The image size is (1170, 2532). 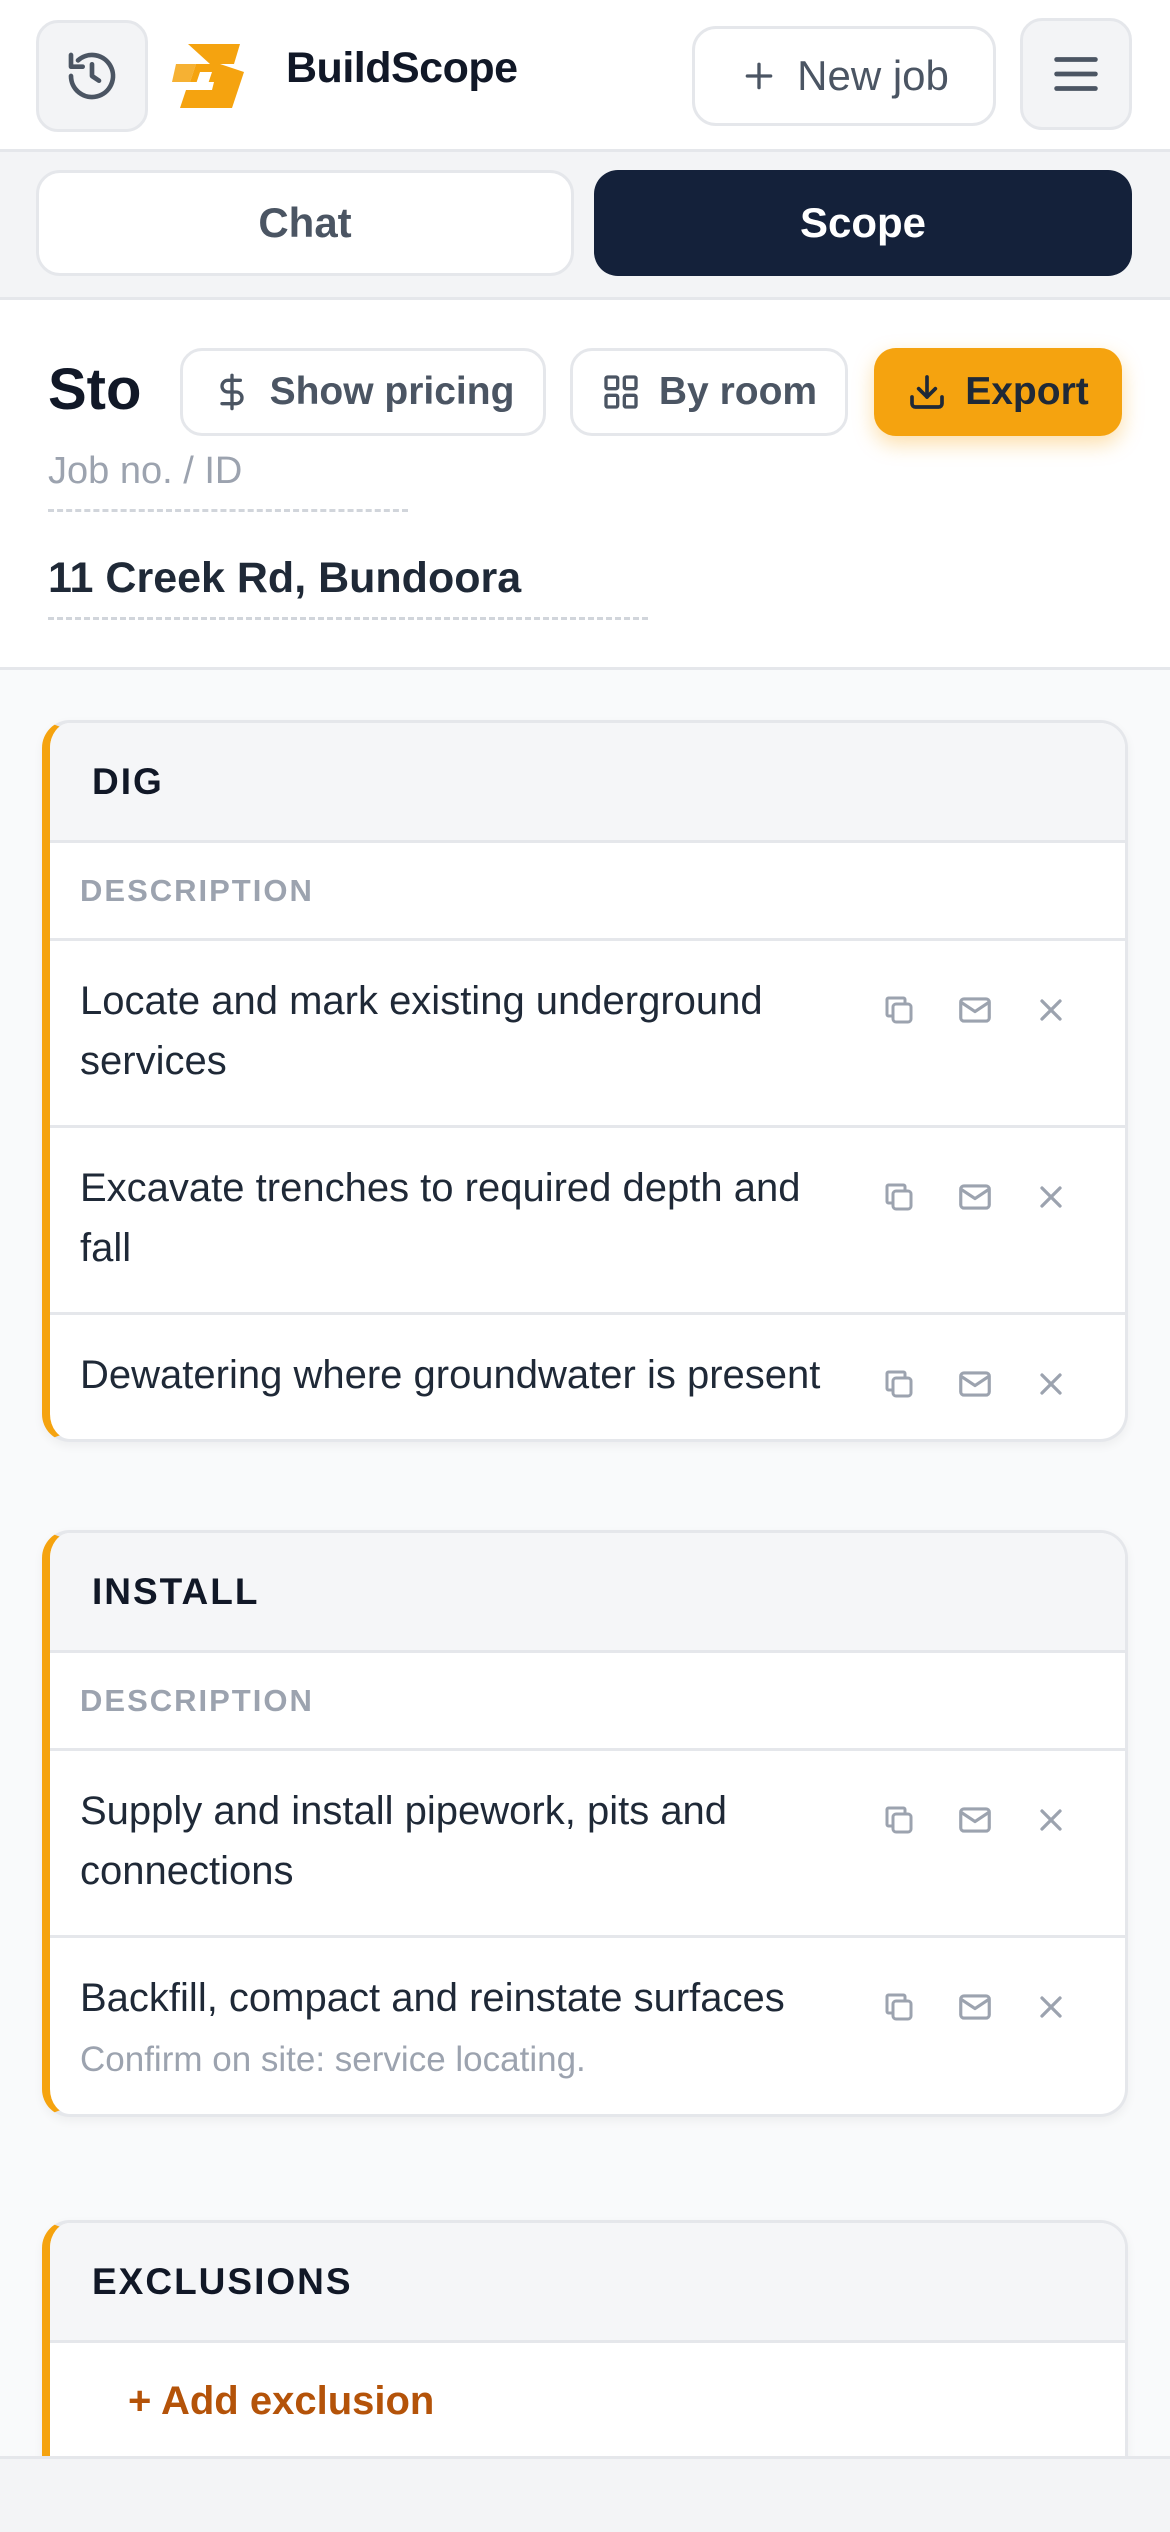 What do you see at coordinates (587, 2401) in the screenshot?
I see `add-exclusion-button: + Add exclusion` at bounding box center [587, 2401].